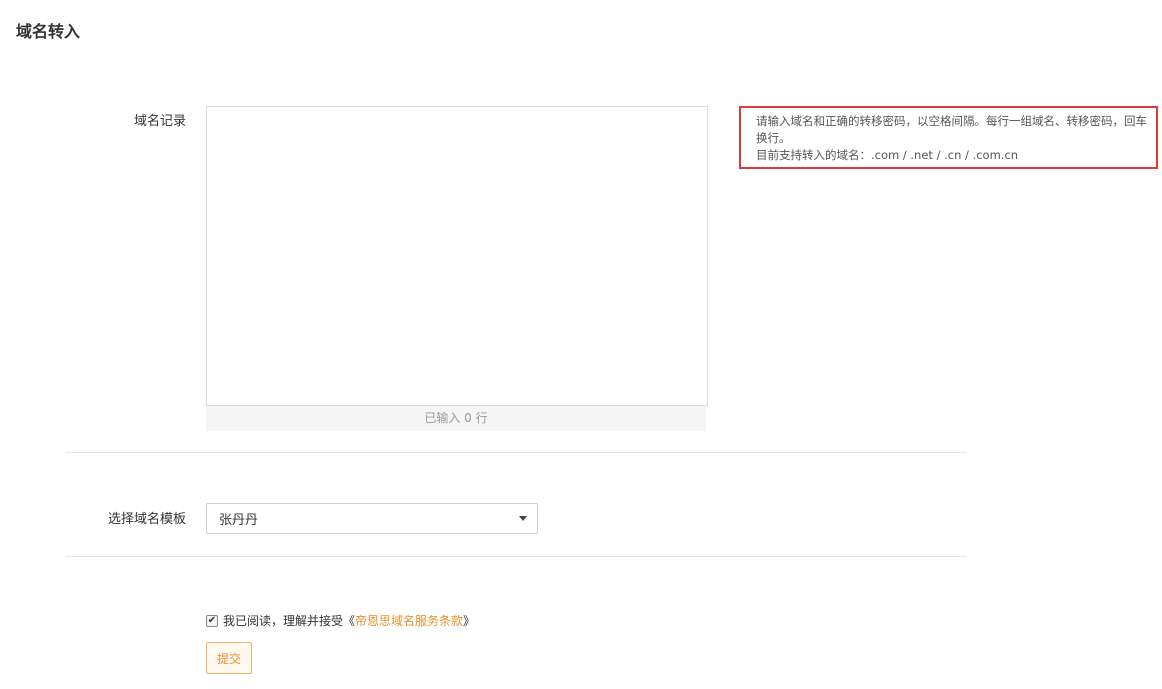  What do you see at coordinates (456, 418) in the screenshot?
I see `line-count-indicator: 已输入 0 行` at bounding box center [456, 418].